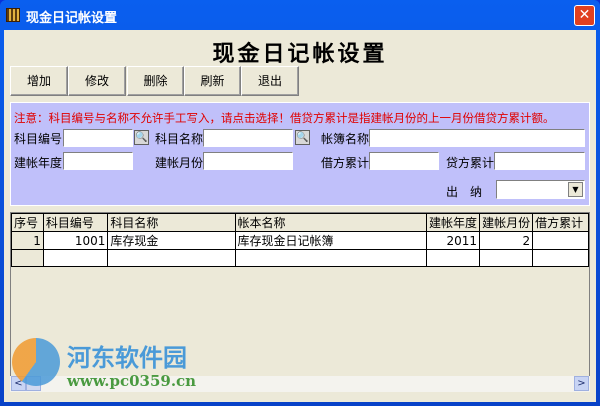  I want to click on cell-year: 2011, so click(453, 240).